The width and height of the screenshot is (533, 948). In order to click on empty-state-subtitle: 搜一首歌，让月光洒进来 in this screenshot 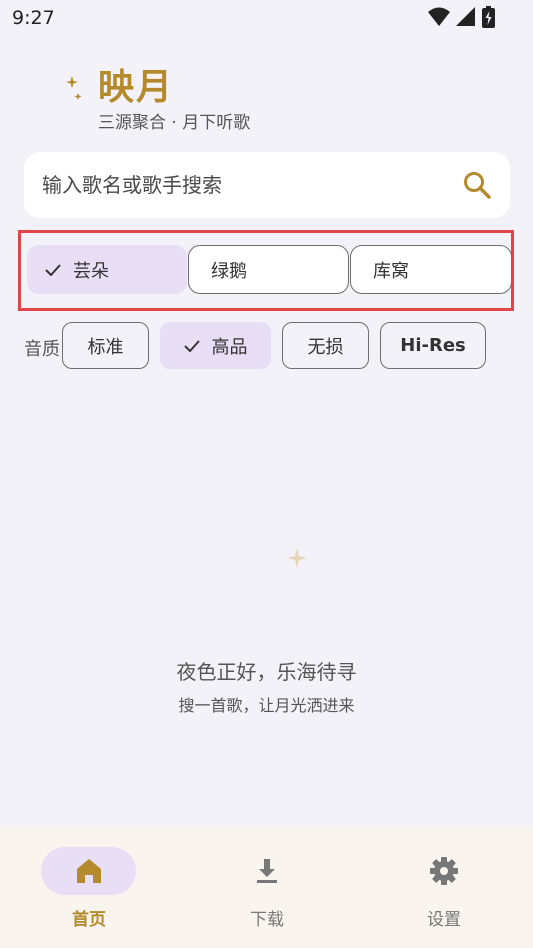, I will do `click(266, 705)`.